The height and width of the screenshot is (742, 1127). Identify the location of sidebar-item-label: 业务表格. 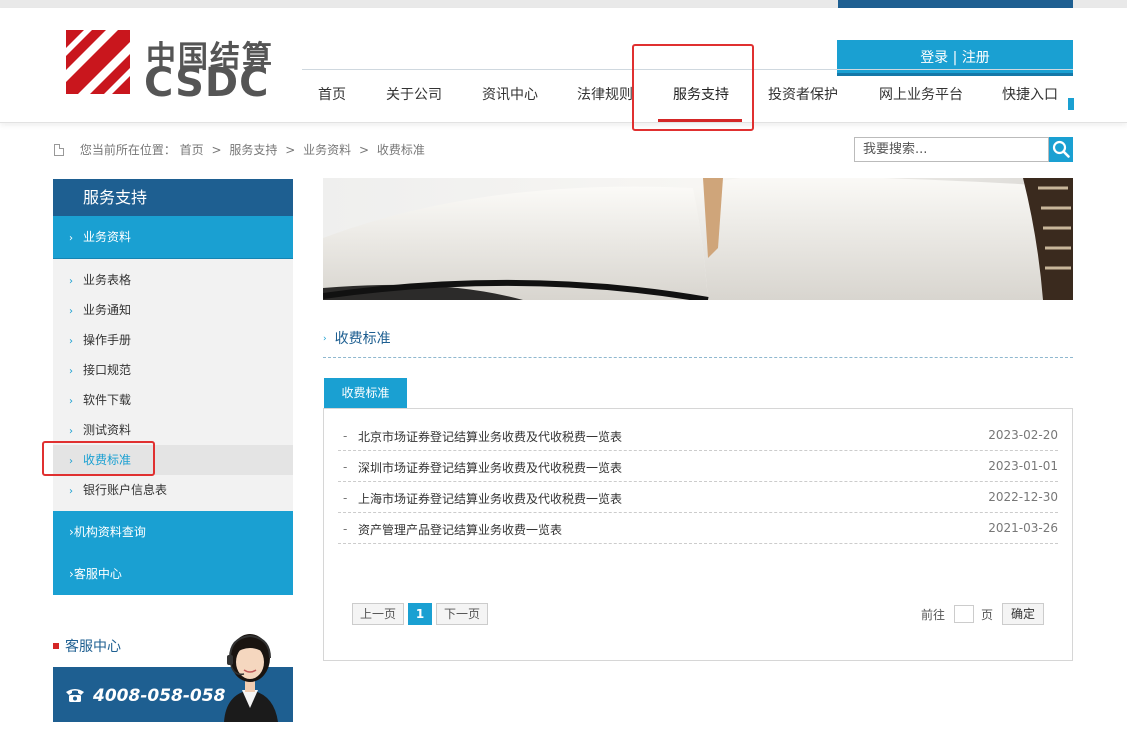
(107, 280).